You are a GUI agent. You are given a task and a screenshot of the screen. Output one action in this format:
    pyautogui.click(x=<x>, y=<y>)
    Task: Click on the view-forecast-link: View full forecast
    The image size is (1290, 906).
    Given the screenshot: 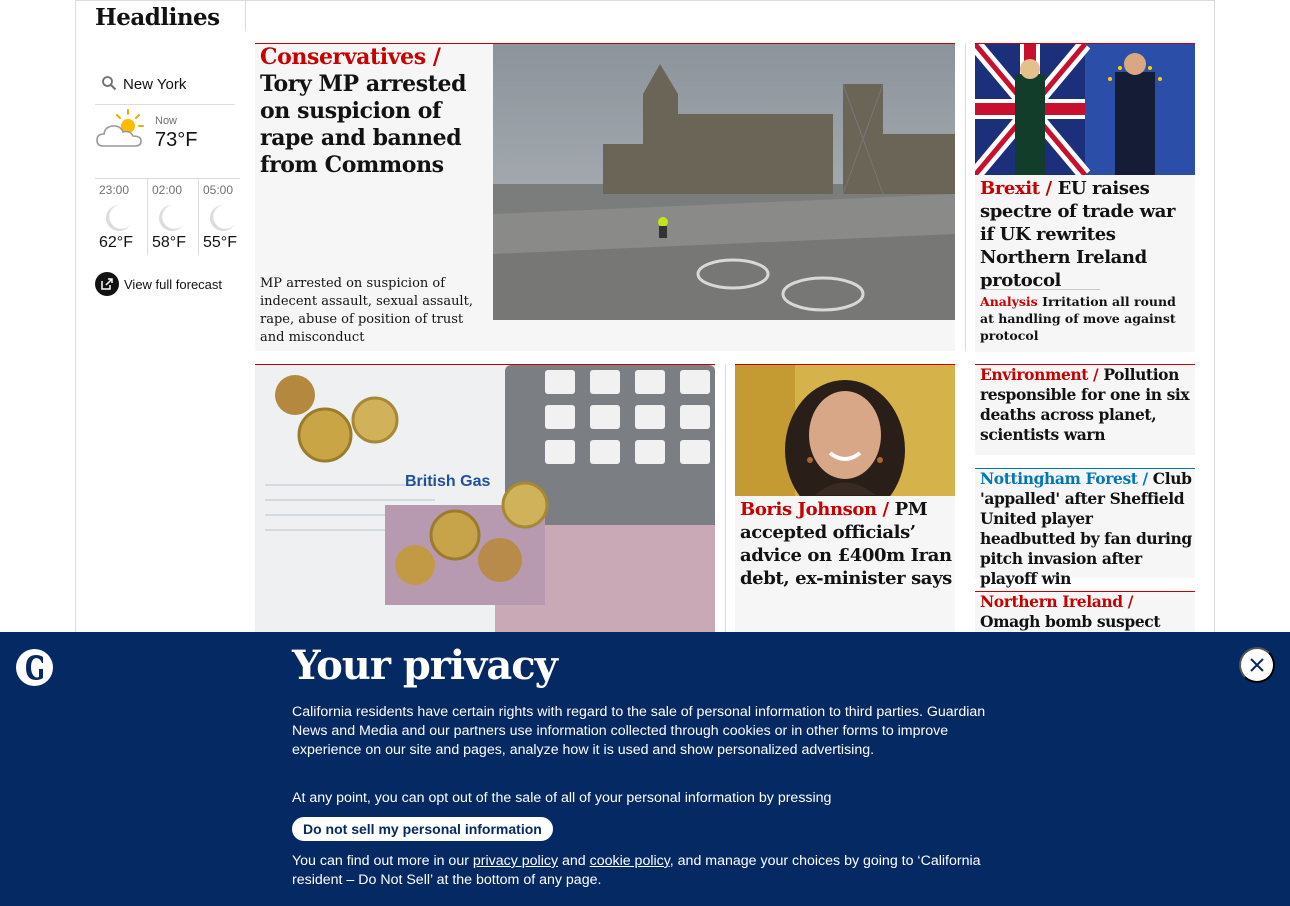 What is the action you would take?
    pyautogui.click(x=158, y=284)
    